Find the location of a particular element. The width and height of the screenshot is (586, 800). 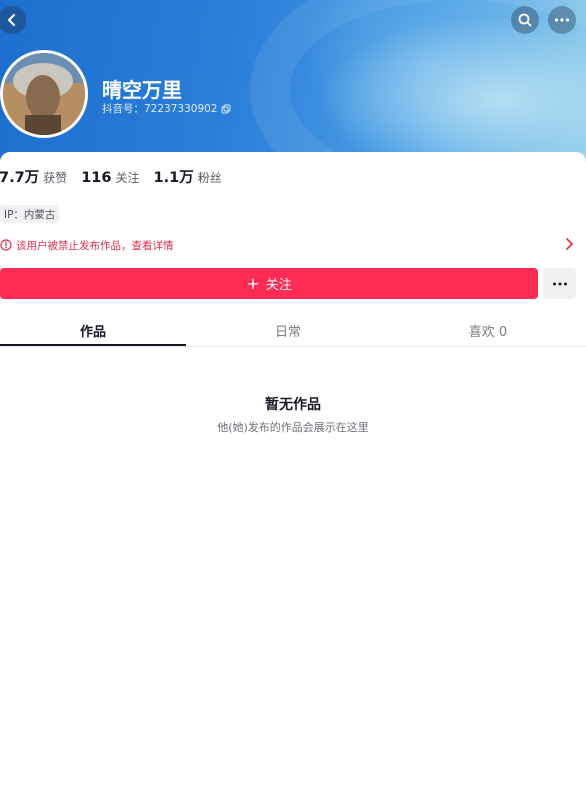

stat-followers: 1.1万 粉丝 is located at coordinates (188, 176).